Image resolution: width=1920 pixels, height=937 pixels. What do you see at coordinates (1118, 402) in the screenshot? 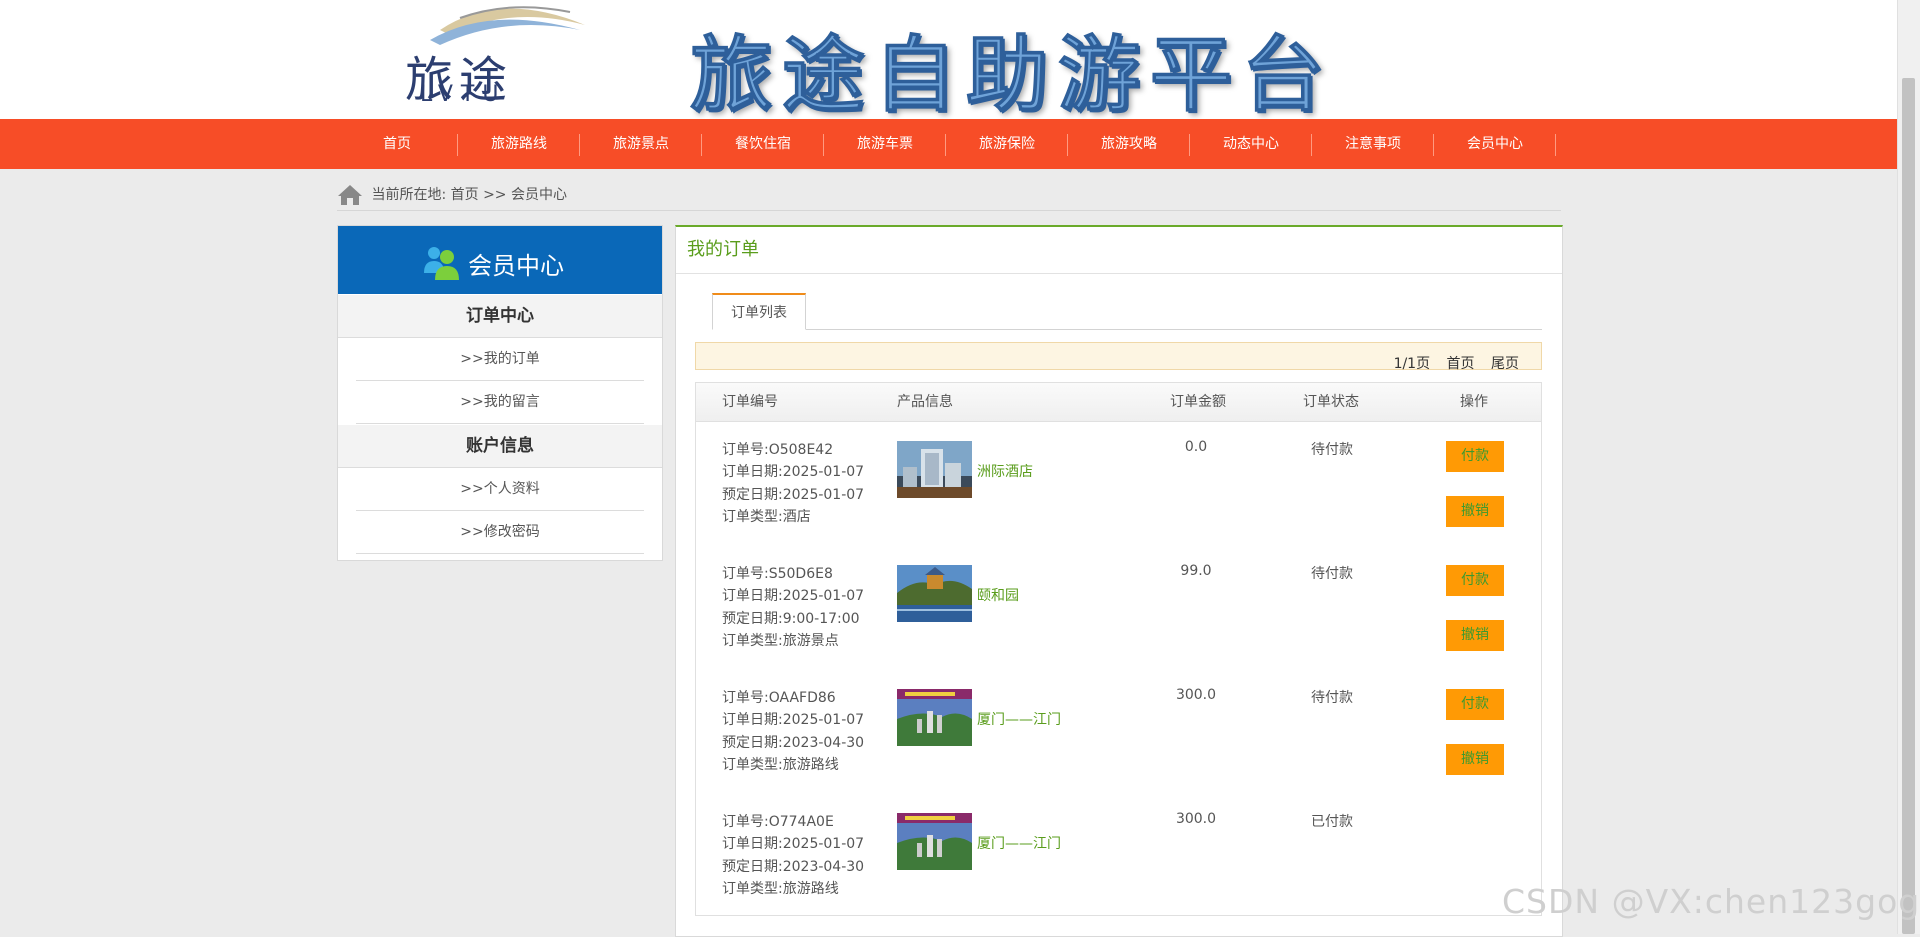
I see `table-header: 订单编号 产品信息 订单金额 订单状态 操作` at bounding box center [1118, 402].